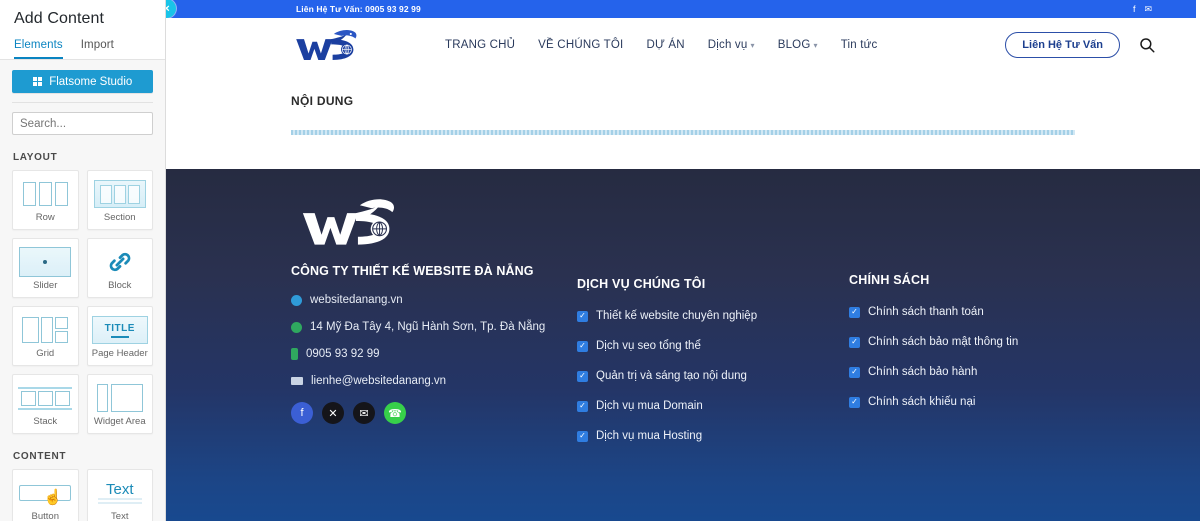 This screenshot has height=521, width=1200. I want to click on footer-policy-heading: CHÍNH SÁCH, so click(889, 280).